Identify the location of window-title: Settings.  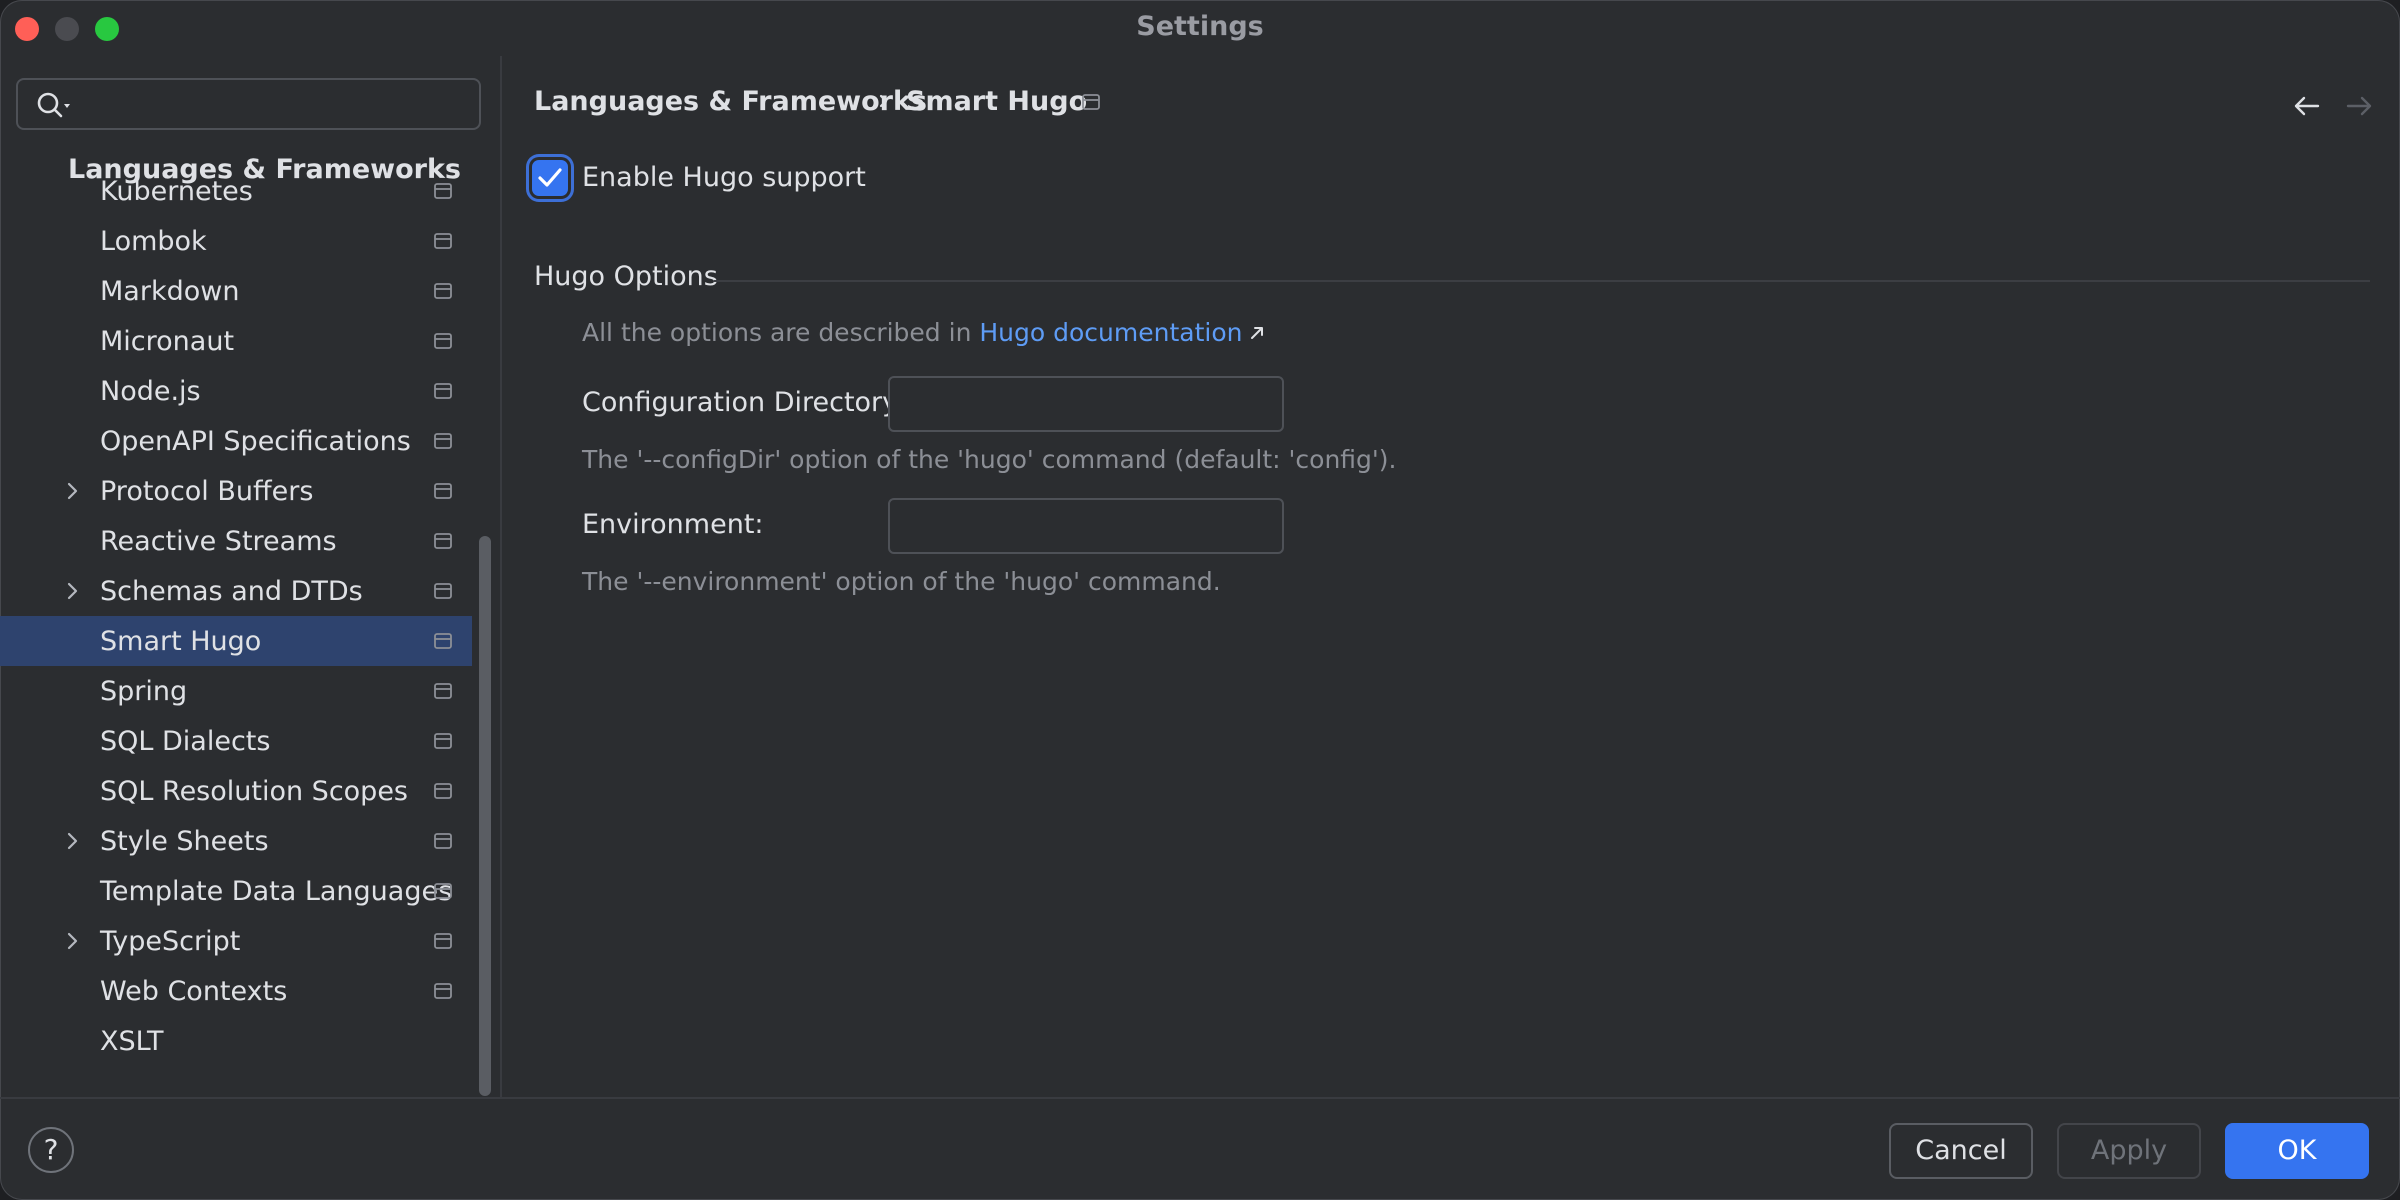
(1200, 26).